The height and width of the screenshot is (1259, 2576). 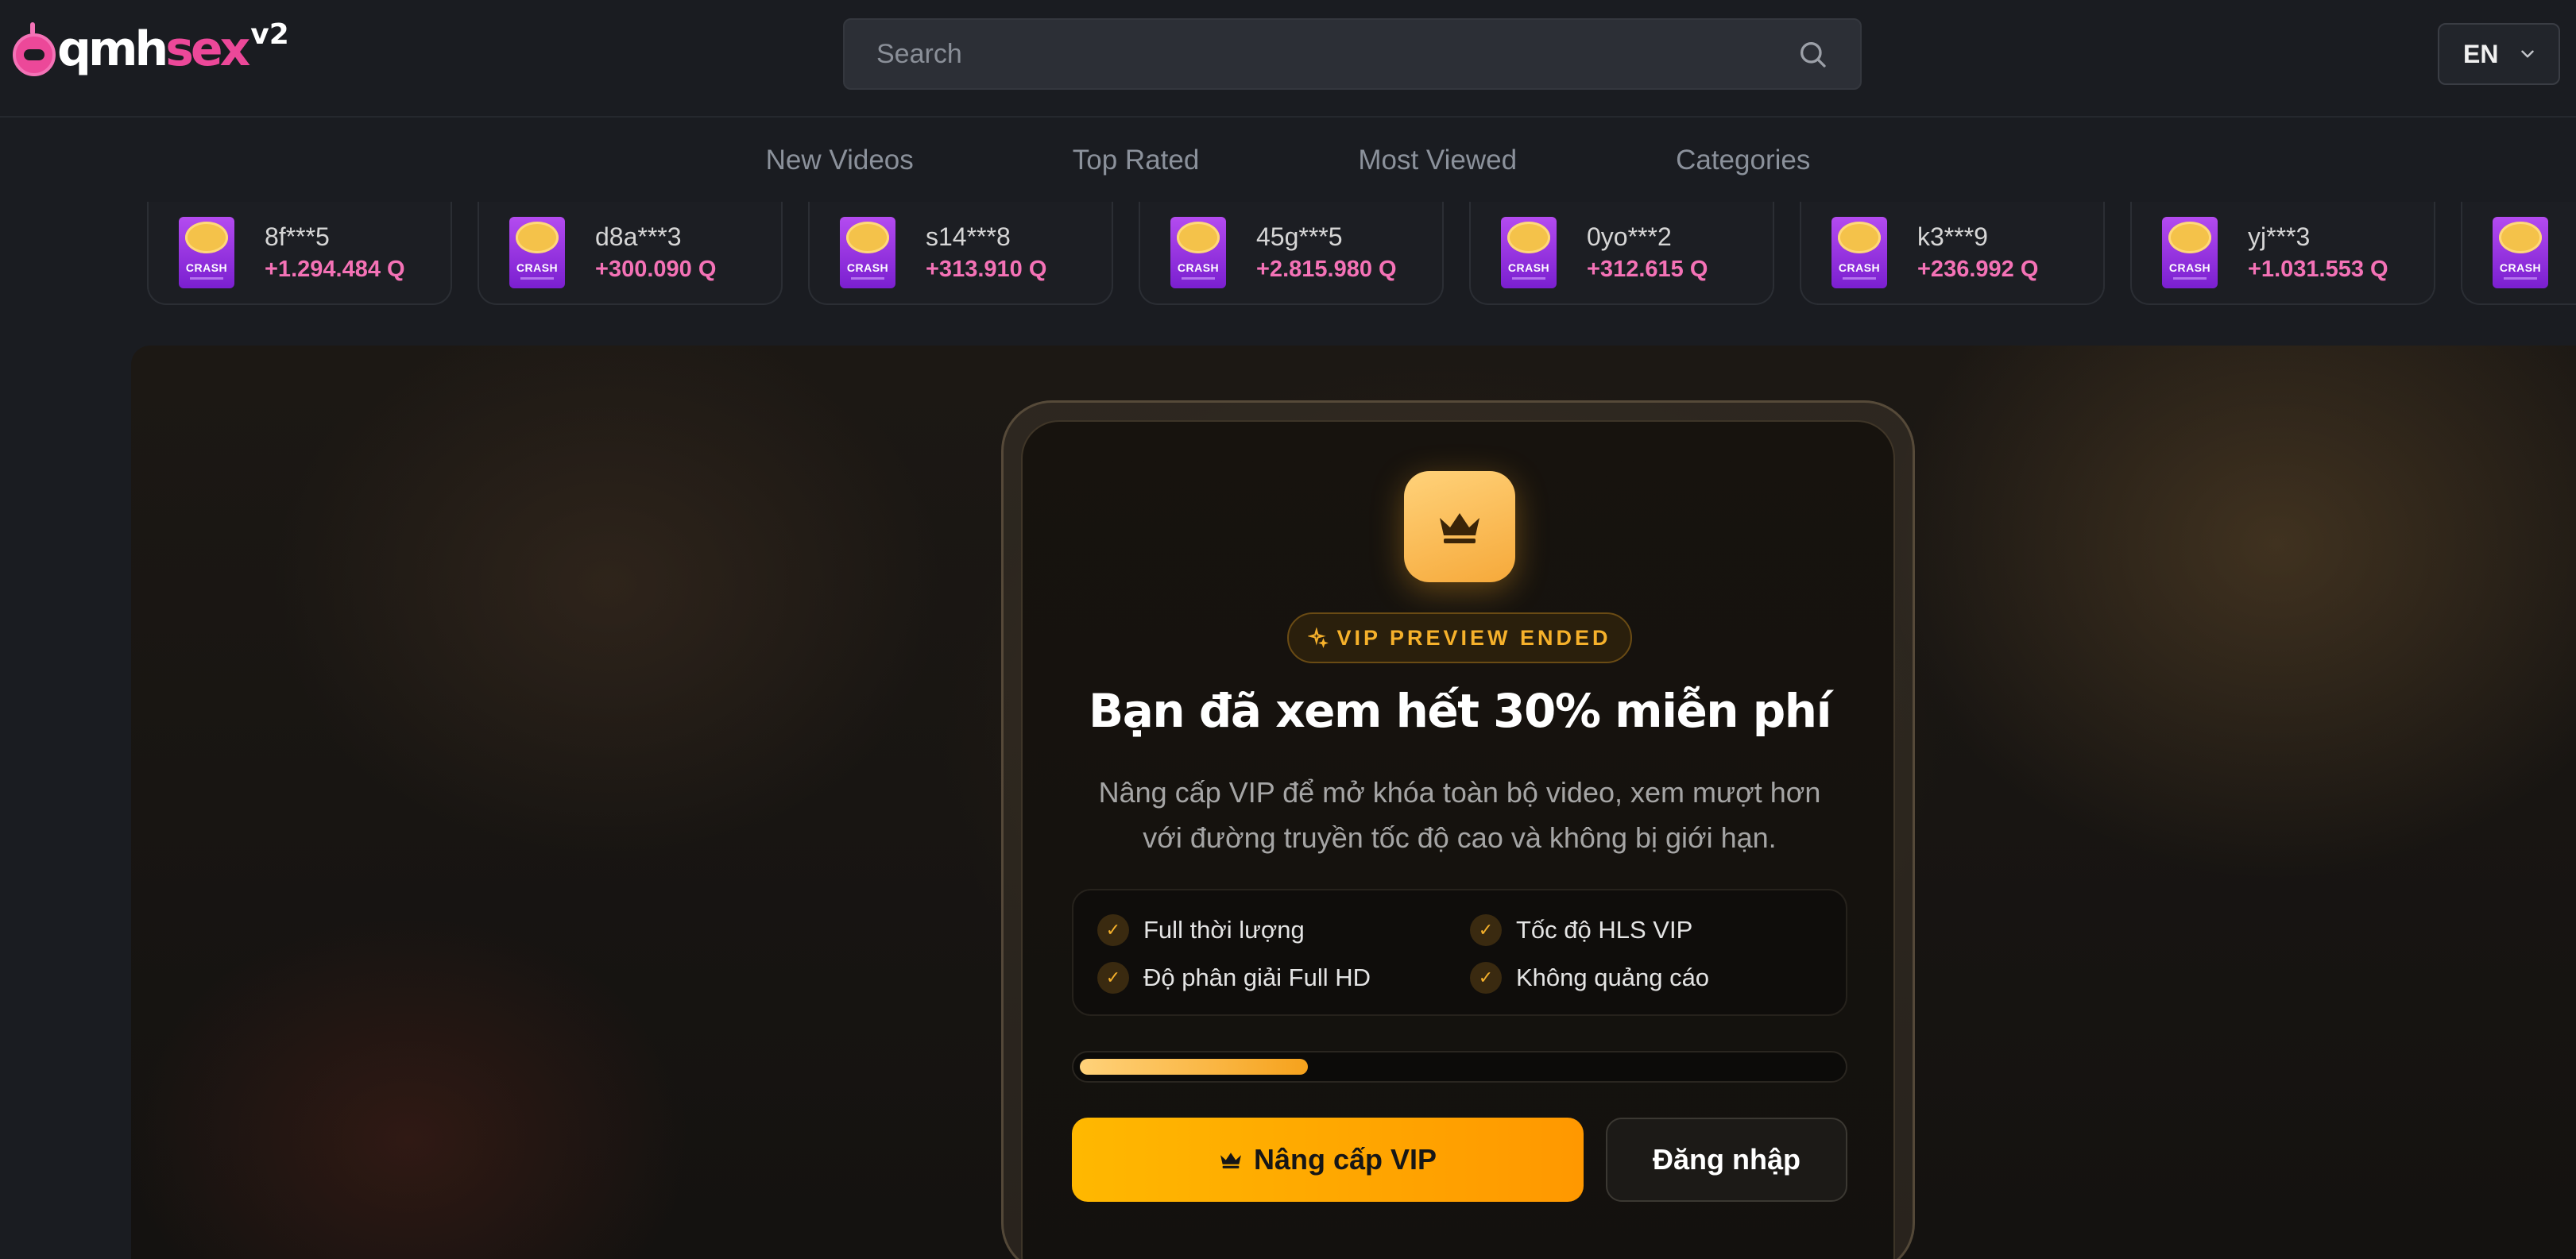 I want to click on feature-item: ✓ Độ phân giải Full HD, so click(x=1234, y=978).